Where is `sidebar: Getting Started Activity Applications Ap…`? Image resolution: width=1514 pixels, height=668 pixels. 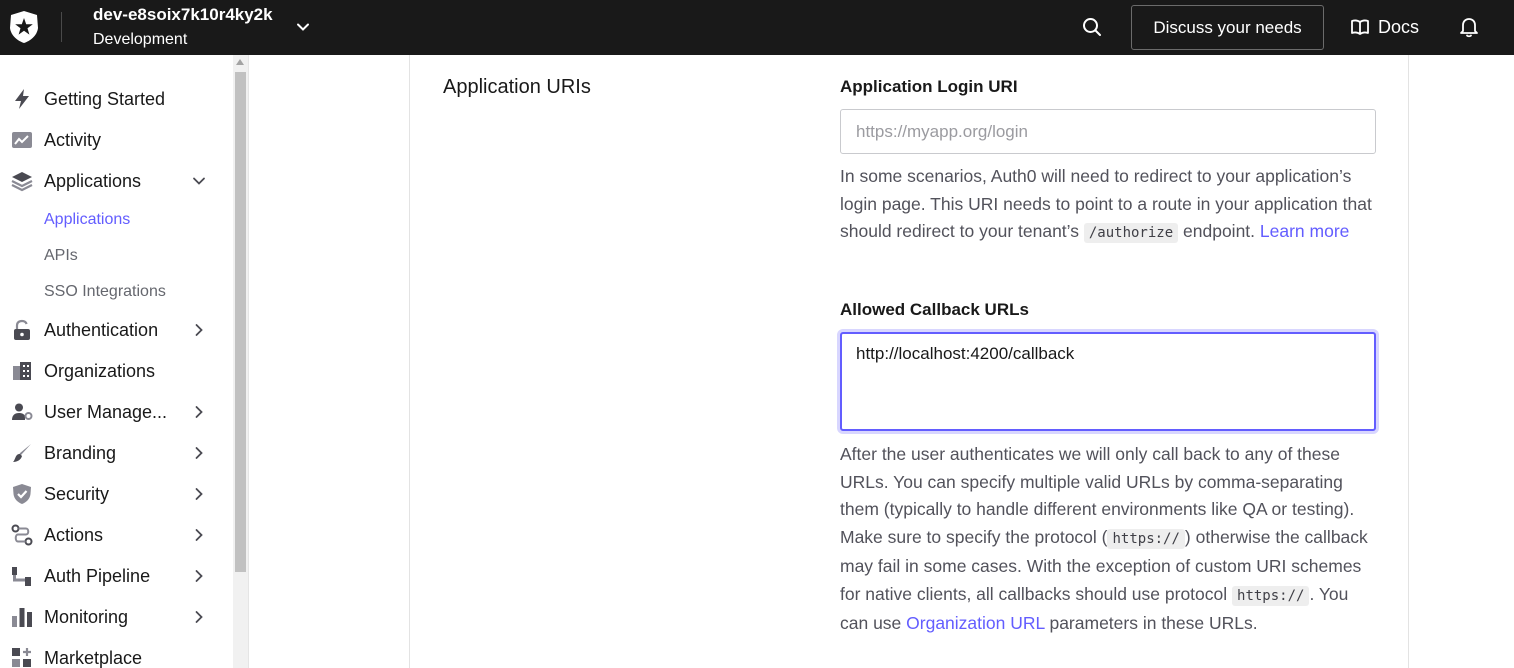
sidebar: Getting Started Activity Applications Ap… is located at coordinates (116, 361).